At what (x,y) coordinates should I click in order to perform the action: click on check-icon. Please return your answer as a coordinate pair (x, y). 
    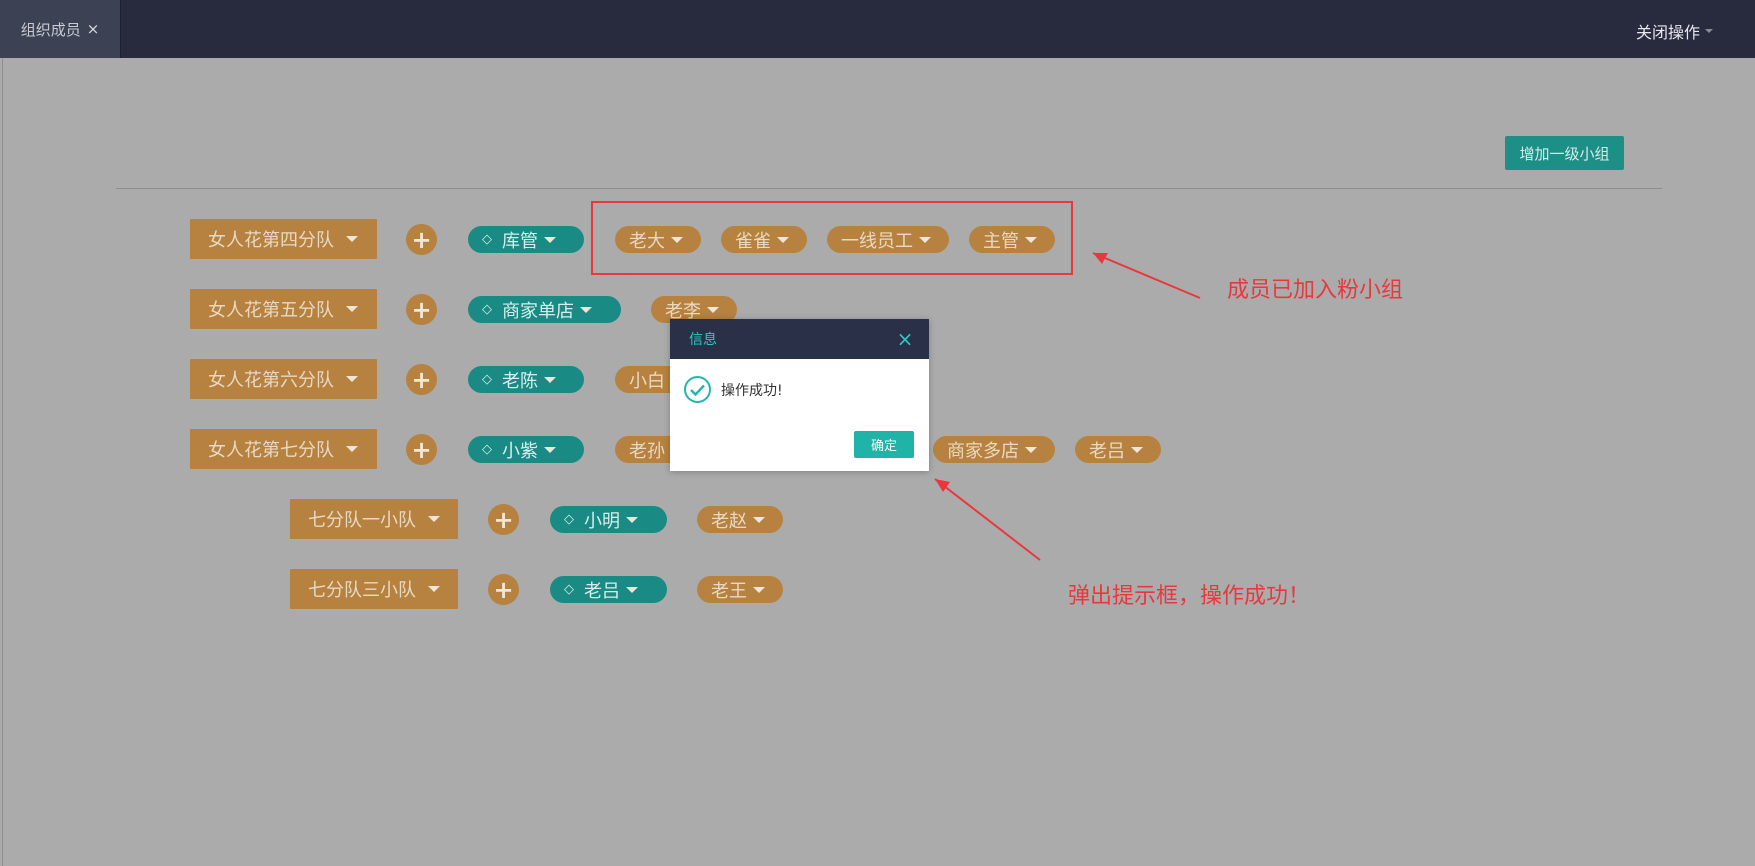
    Looking at the image, I should click on (697, 390).